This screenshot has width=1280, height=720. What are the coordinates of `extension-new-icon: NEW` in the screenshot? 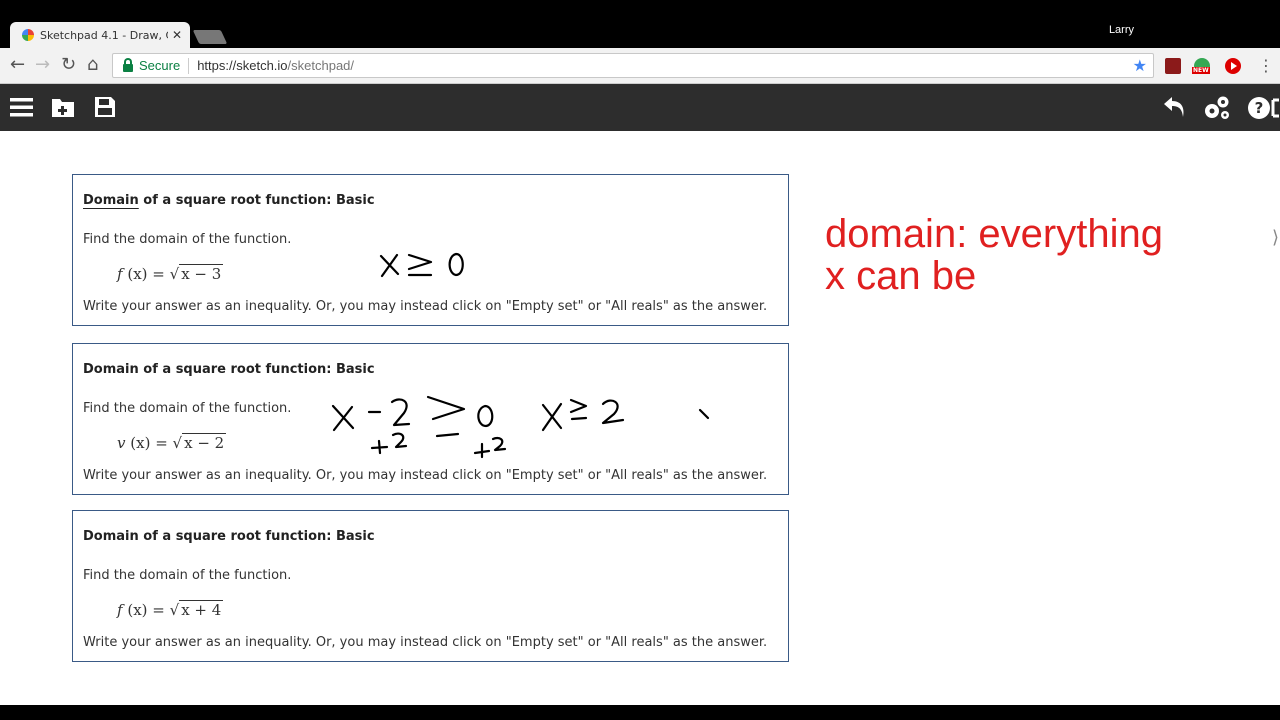 It's located at (1201, 66).